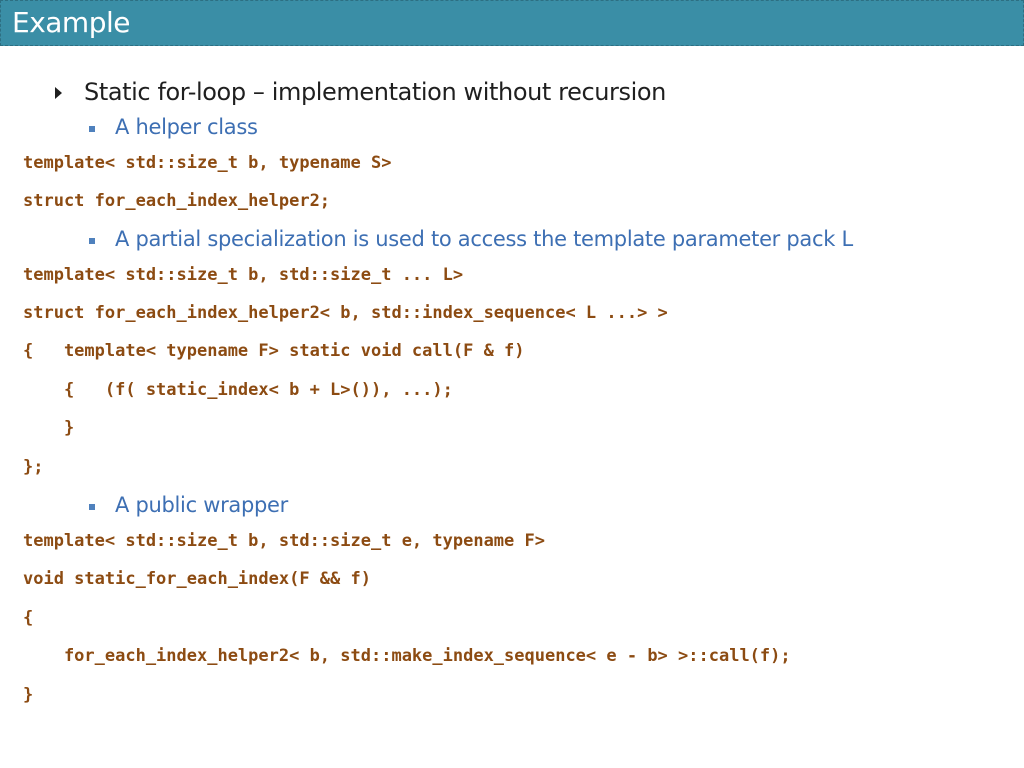 The width and height of the screenshot is (1024, 768). Describe the element at coordinates (58, 93) in the screenshot. I see `arrow-bullet-icon` at that location.